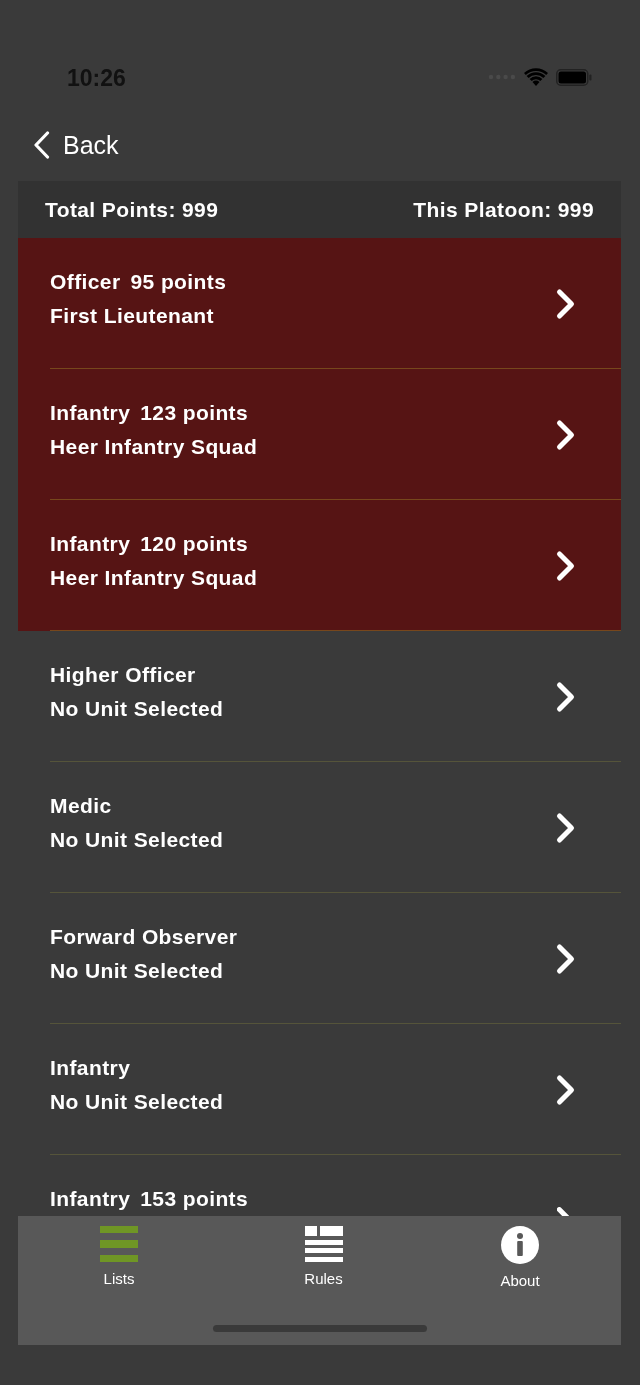 The height and width of the screenshot is (1385, 640). What do you see at coordinates (178, 282) in the screenshot?
I see `slot-points: 95 points` at bounding box center [178, 282].